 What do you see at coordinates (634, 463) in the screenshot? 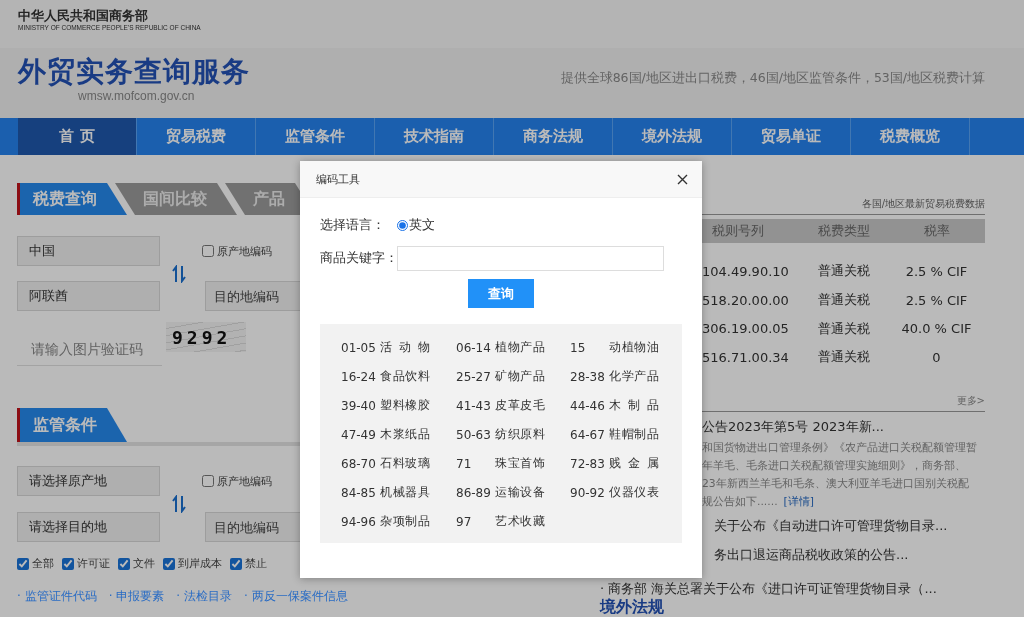
I see `chapter-link: 贱 金 属` at bounding box center [634, 463].